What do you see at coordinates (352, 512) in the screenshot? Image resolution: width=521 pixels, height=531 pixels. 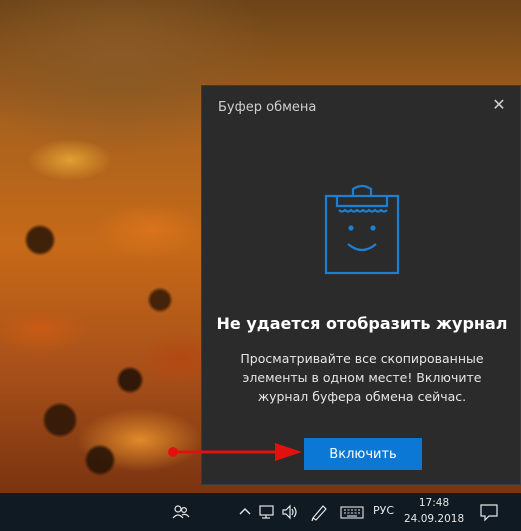 I see `keyboard-icon` at bounding box center [352, 512].